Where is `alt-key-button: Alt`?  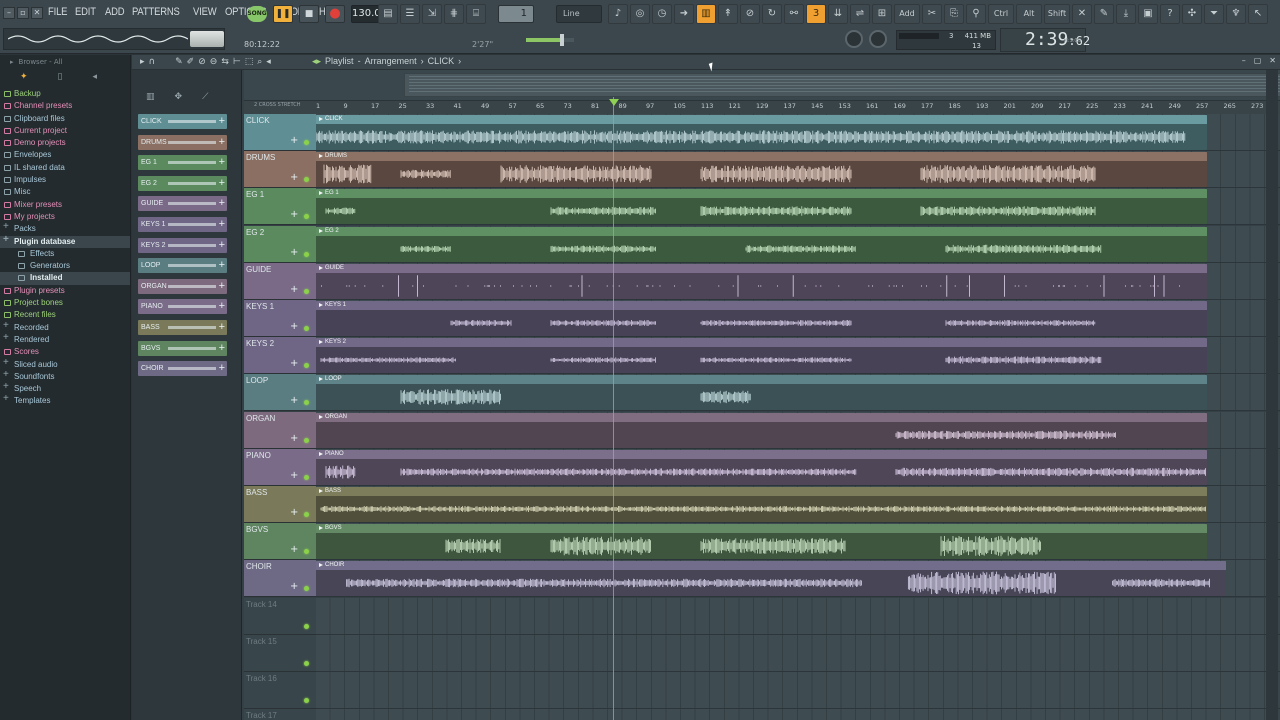
alt-key-button: Alt is located at coordinates (1029, 14).